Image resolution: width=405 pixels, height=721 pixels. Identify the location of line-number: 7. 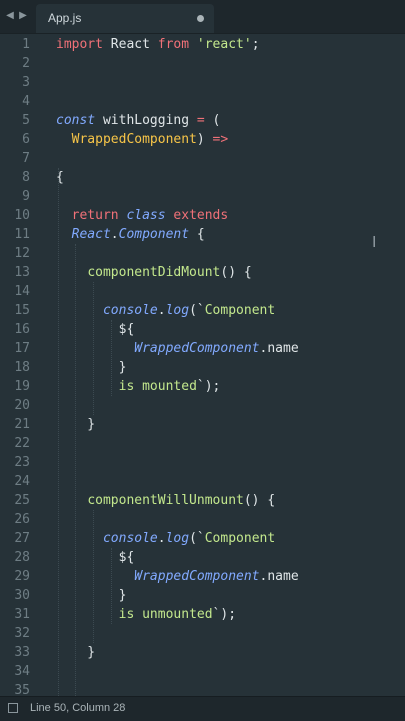
(26, 158).